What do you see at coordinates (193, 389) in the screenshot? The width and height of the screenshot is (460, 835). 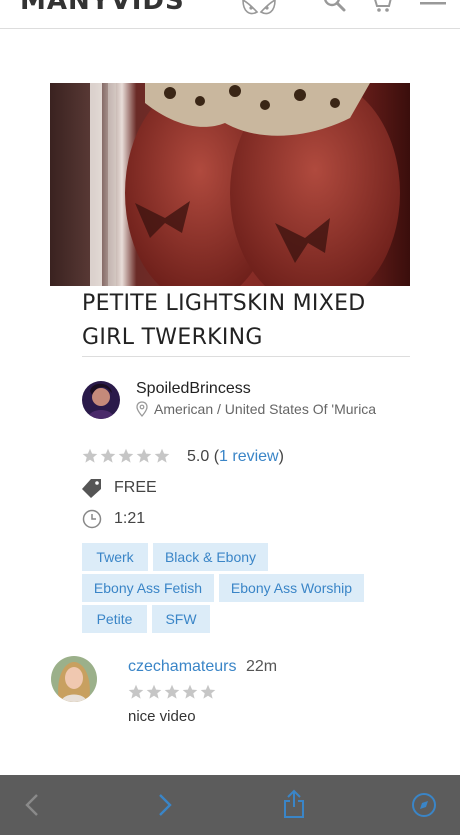 I see `creator-name: SpoiledBrincess` at bounding box center [193, 389].